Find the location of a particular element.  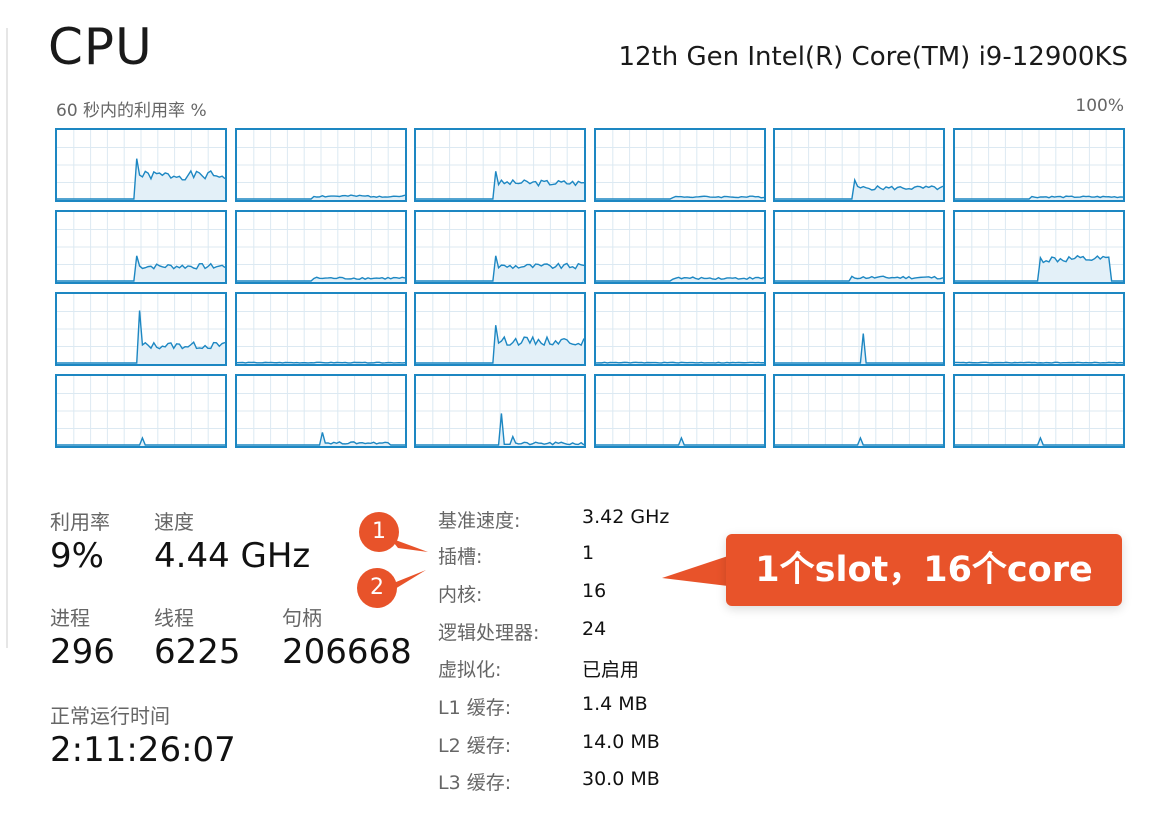

l2-cache-label: L2 缓存: is located at coordinates (475, 746).